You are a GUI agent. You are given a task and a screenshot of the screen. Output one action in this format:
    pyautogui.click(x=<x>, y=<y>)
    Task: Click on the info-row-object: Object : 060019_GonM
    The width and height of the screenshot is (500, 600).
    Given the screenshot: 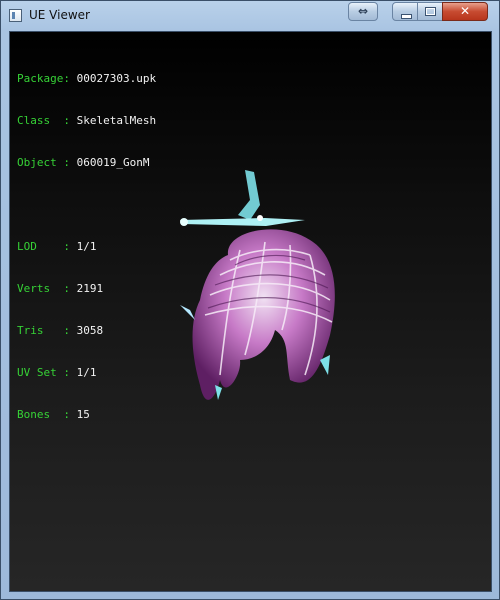 What is the action you would take?
    pyautogui.click(x=83, y=162)
    